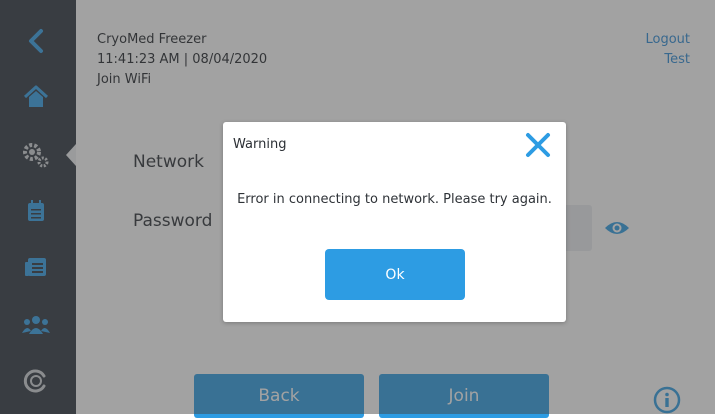 The height and width of the screenshot is (418, 715). What do you see at coordinates (395, 274) in the screenshot?
I see `ok-button: Ok` at bounding box center [395, 274].